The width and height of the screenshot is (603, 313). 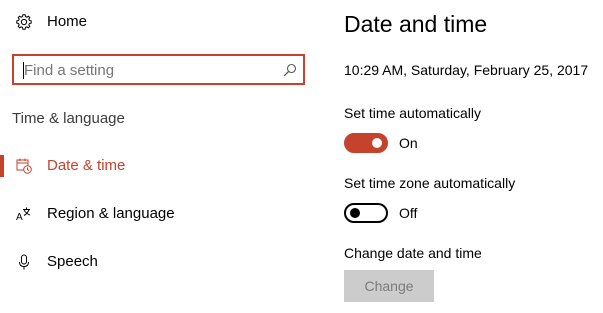 What do you see at coordinates (413, 253) in the screenshot?
I see `change-date-time-label: Change date and time` at bounding box center [413, 253].